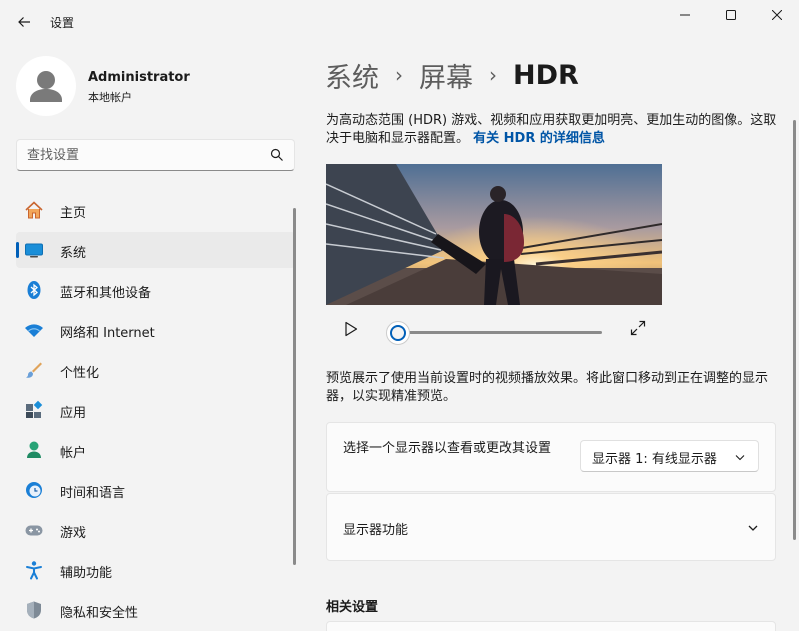  I want to click on minimize-icon, so click(685, 15).